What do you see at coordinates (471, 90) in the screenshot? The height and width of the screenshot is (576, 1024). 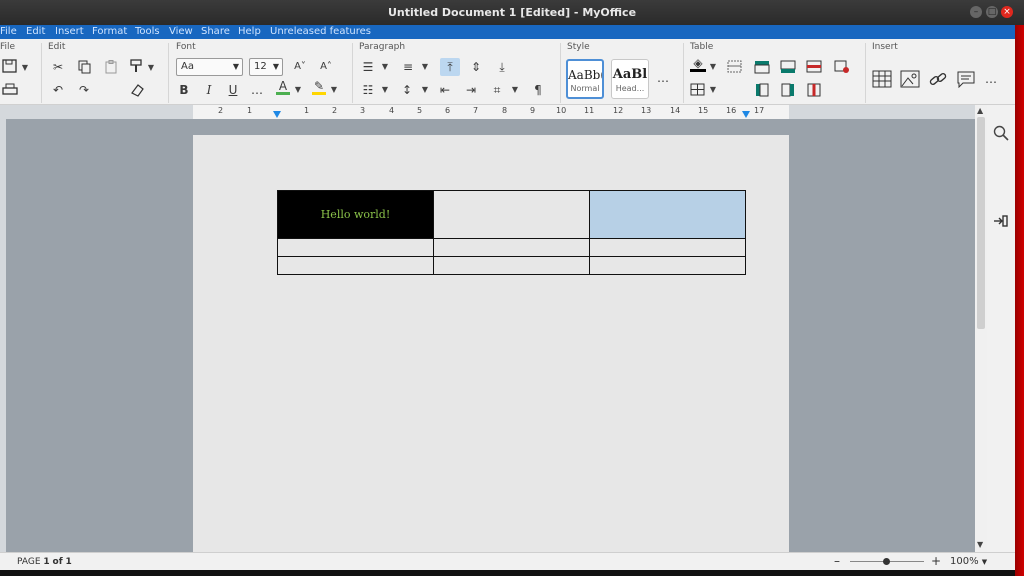 I see `increase-indent-icon: ⇥` at bounding box center [471, 90].